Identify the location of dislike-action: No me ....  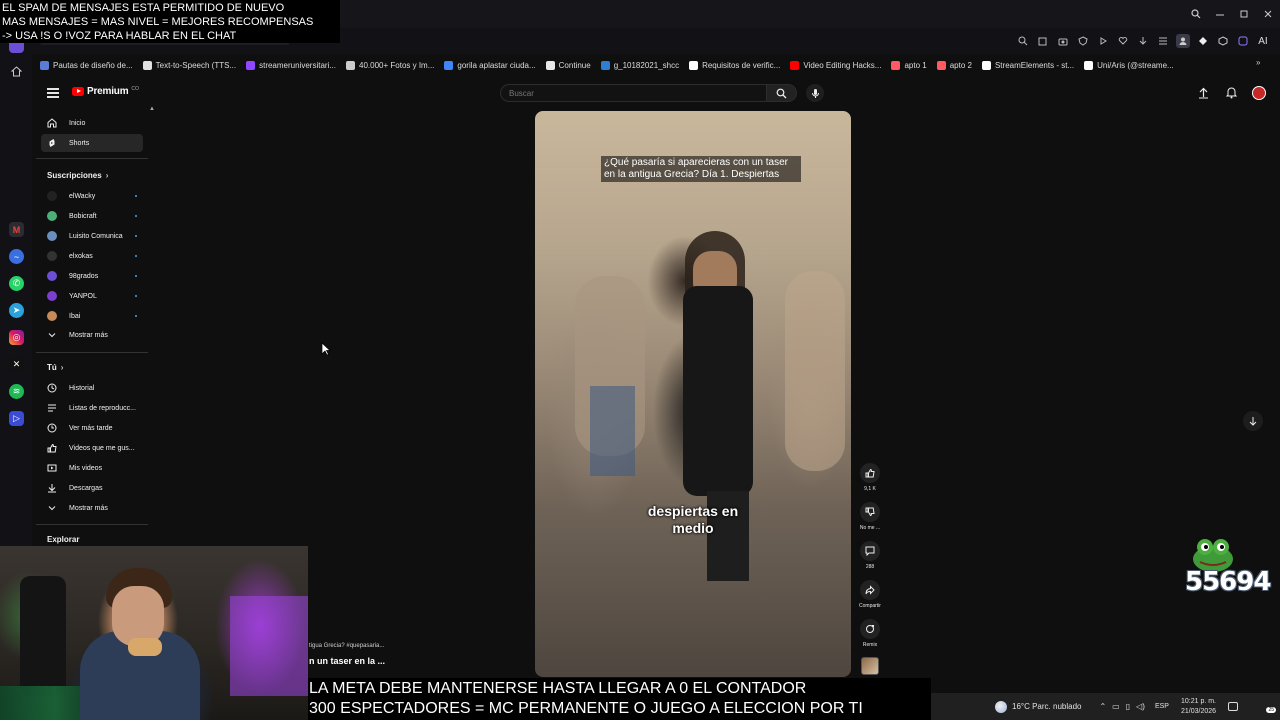
(870, 516).